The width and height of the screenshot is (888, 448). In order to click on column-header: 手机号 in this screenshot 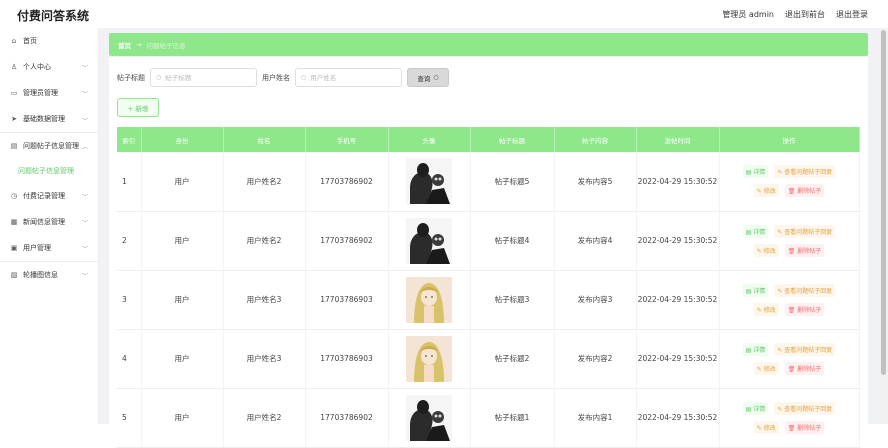, I will do `click(346, 139)`.